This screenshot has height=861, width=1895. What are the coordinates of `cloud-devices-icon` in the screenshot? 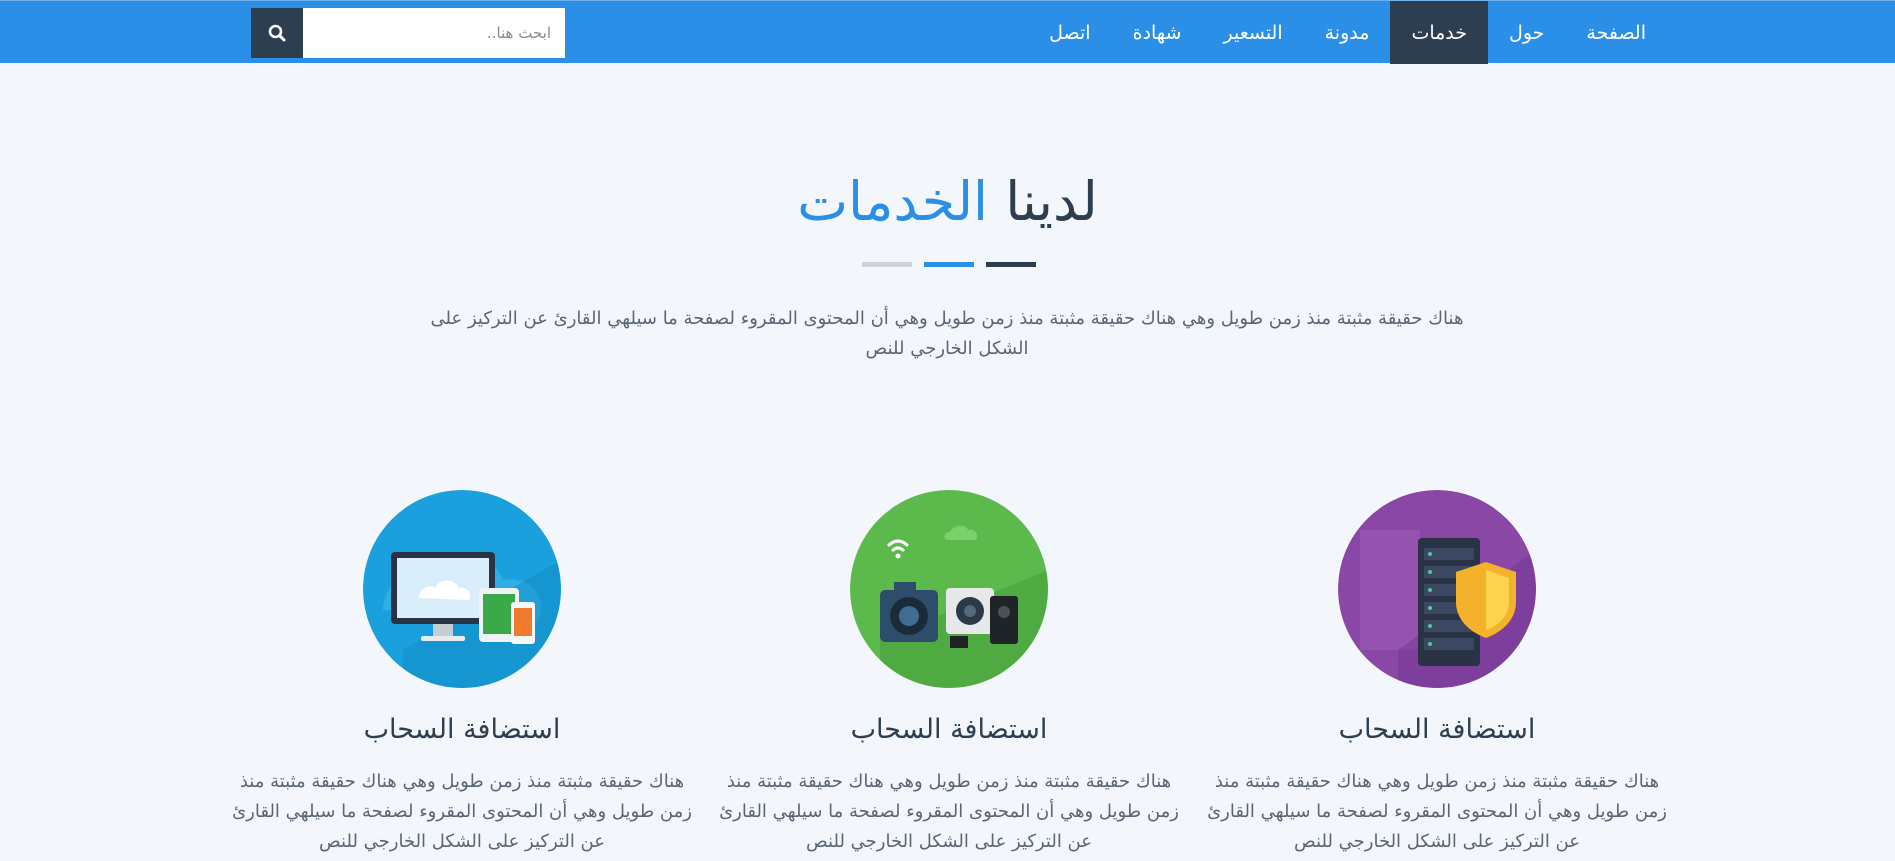 It's located at (462, 589).